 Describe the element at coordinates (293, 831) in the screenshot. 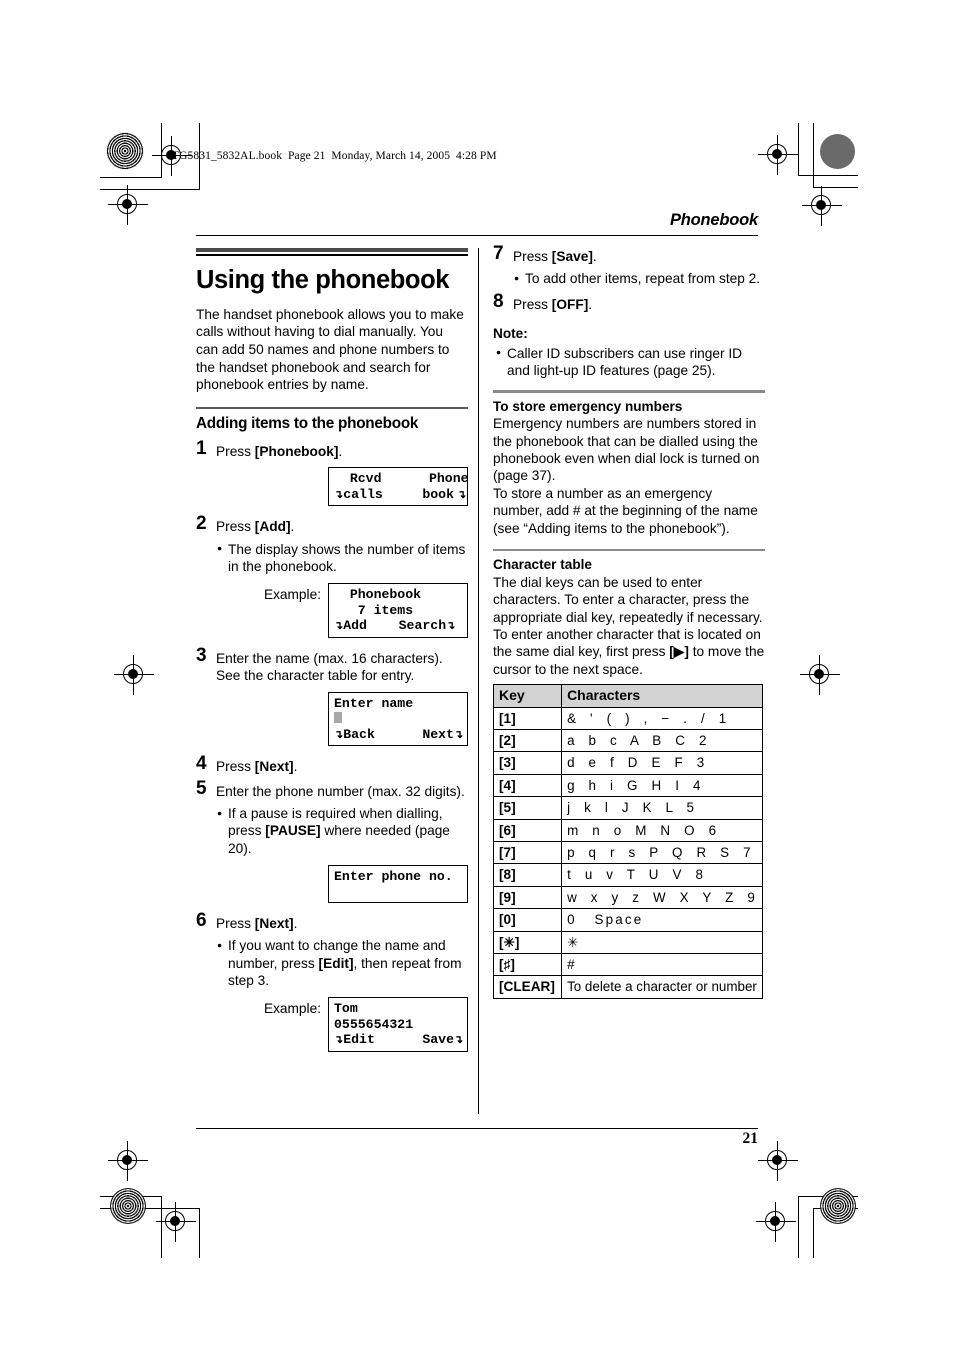

I see `pause-key: [PAUSE]` at that location.